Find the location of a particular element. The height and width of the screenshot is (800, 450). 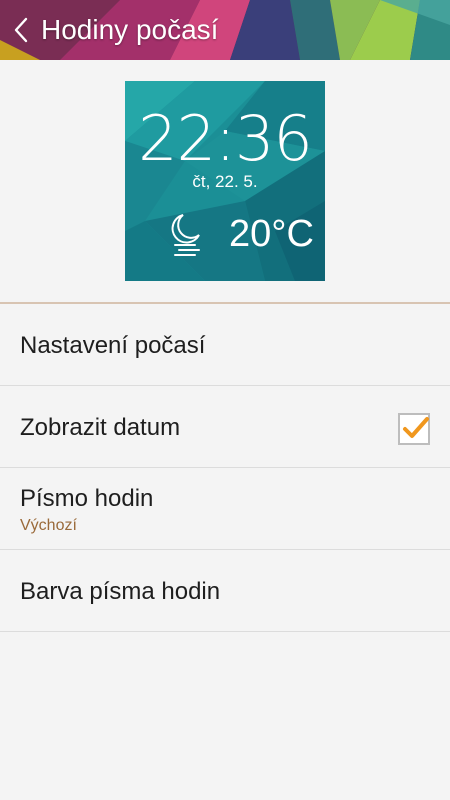

page-title: Hodiny počasí is located at coordinates (130, 29).